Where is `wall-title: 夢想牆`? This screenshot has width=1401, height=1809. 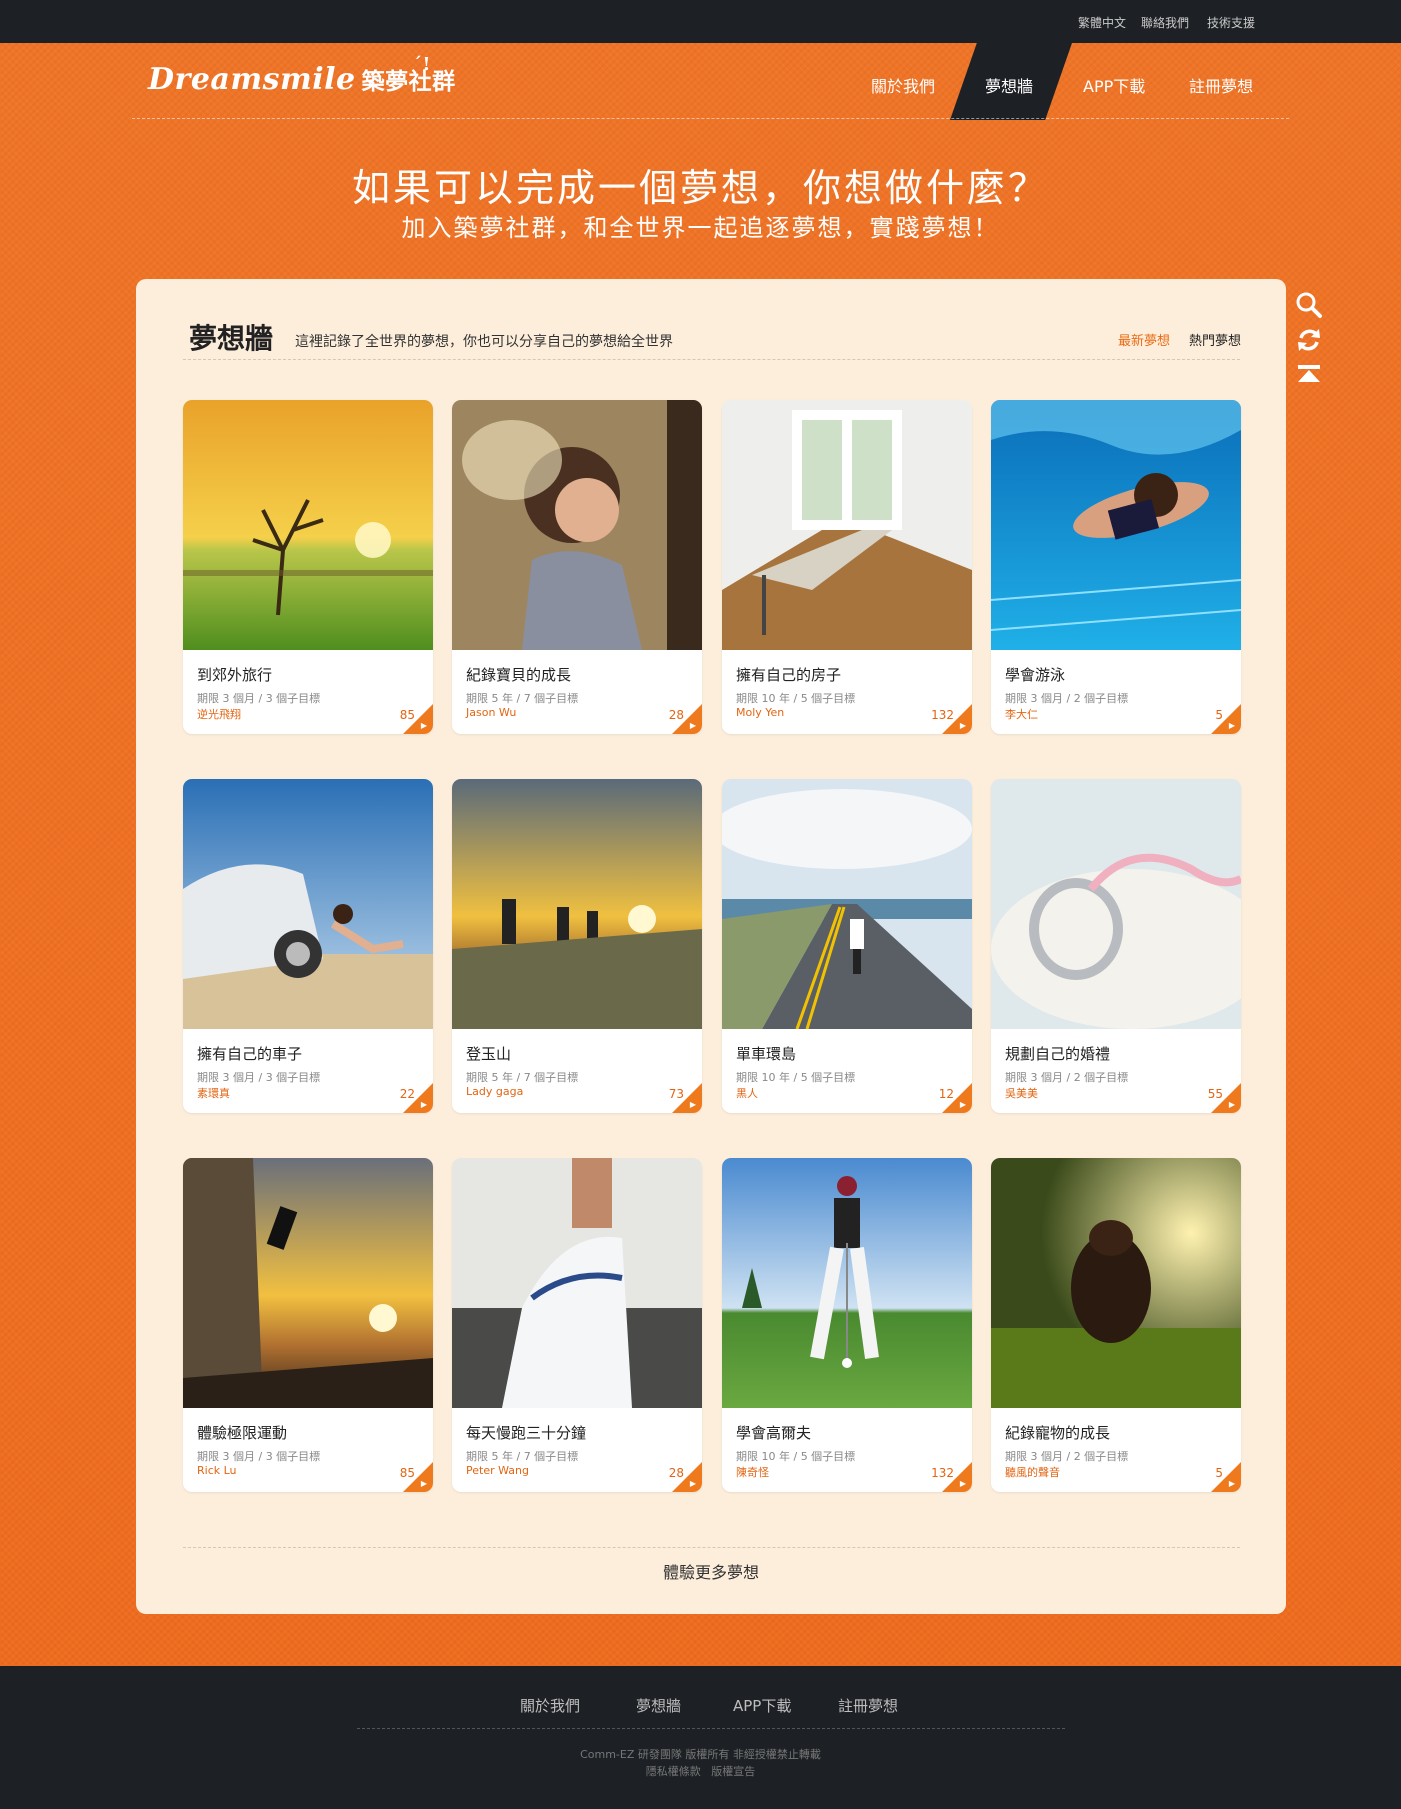
wall-title: 夢想牆 is located at coordinates (231, 338).